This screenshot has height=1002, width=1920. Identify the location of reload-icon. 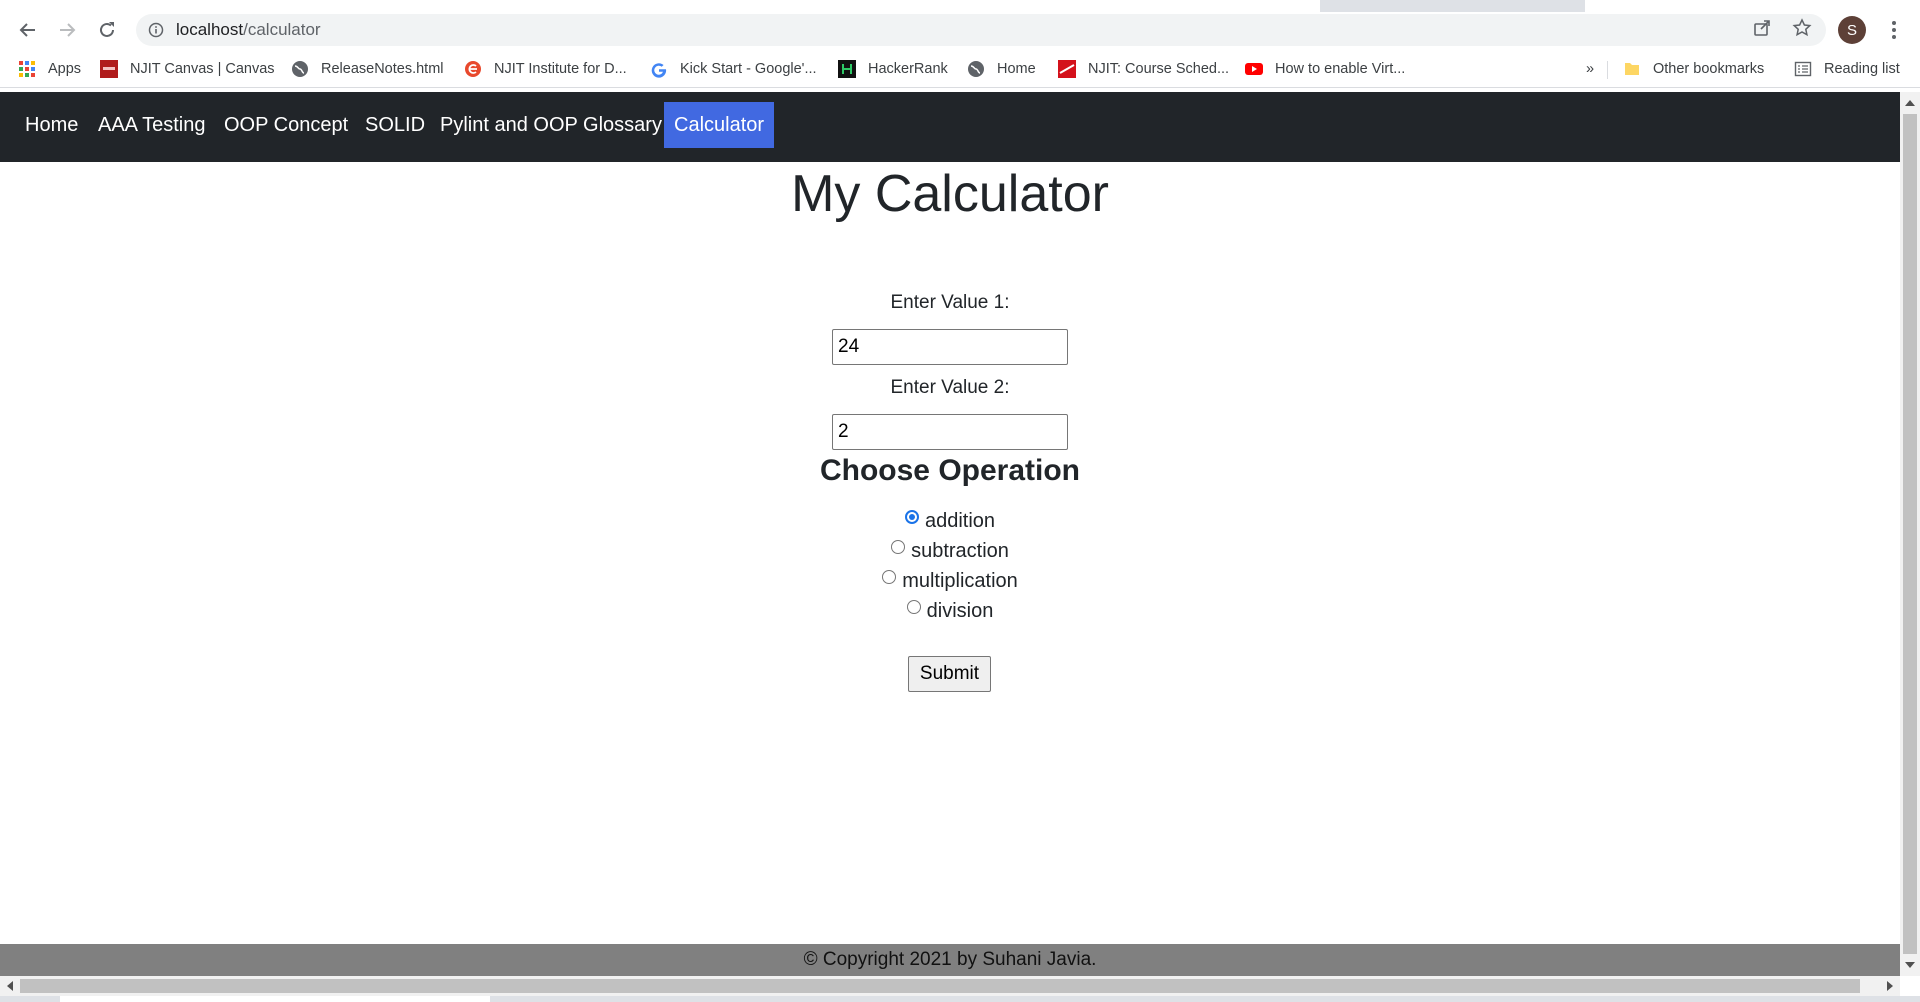
(107, 29).